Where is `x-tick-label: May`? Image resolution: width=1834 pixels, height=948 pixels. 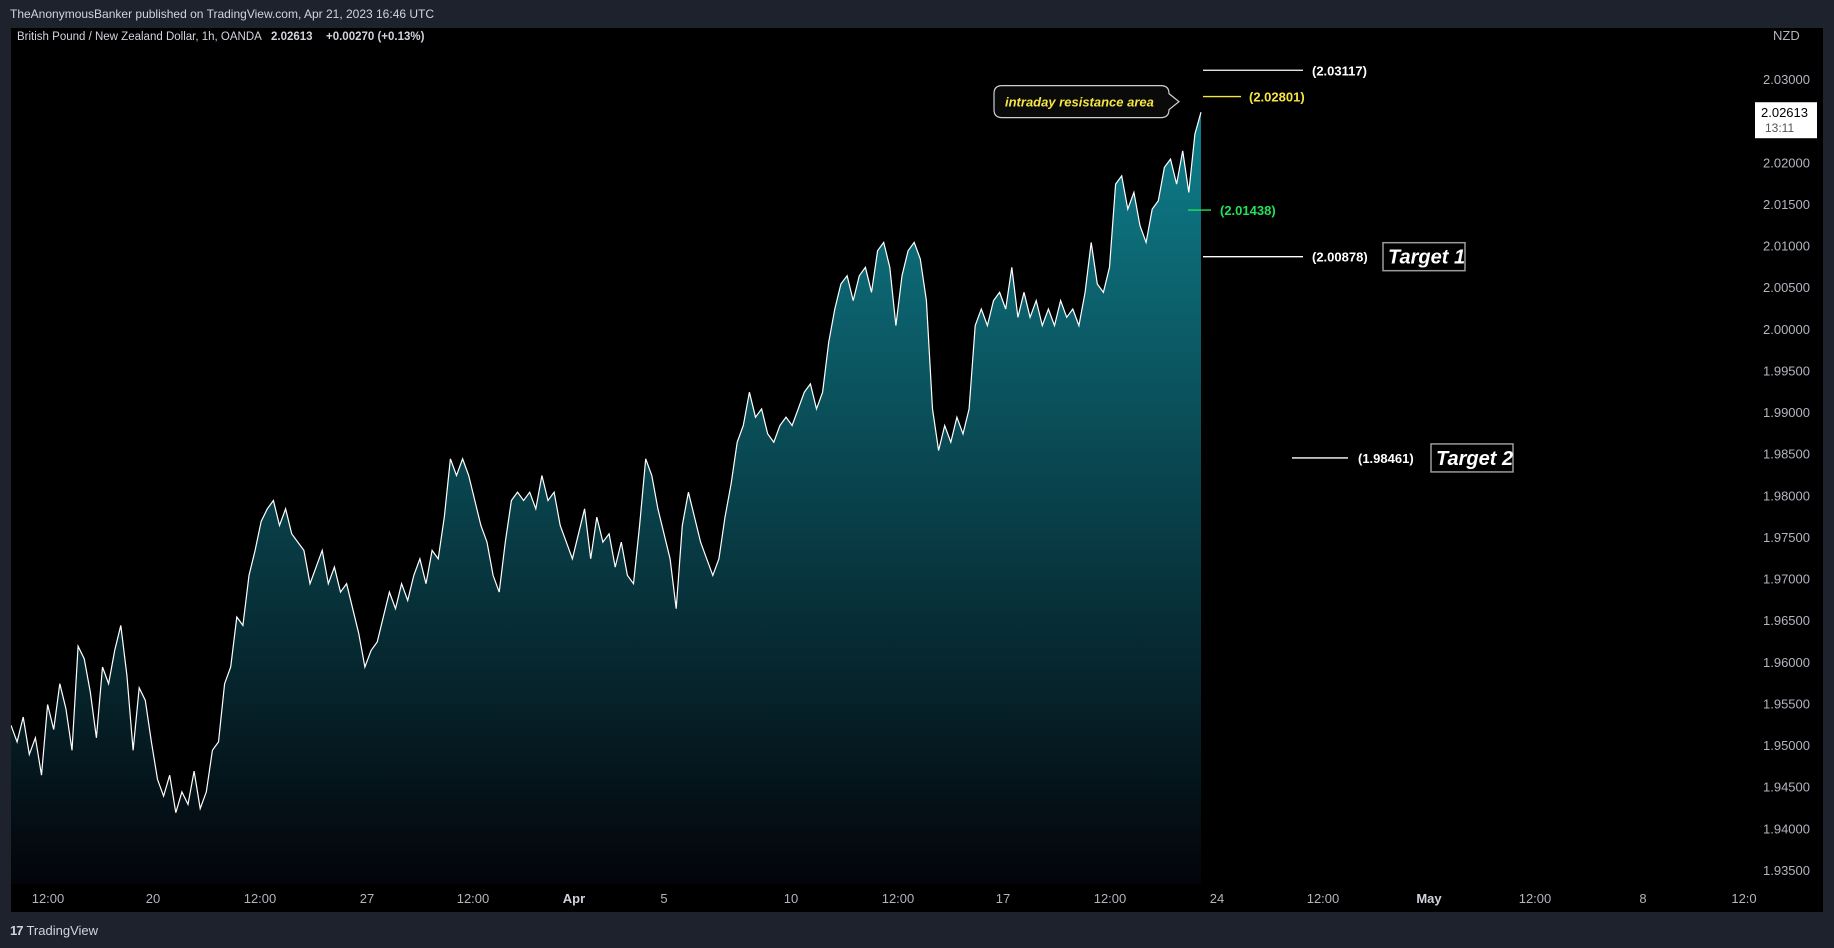 x-tick-label: May is located at coordinates (1429, 898).